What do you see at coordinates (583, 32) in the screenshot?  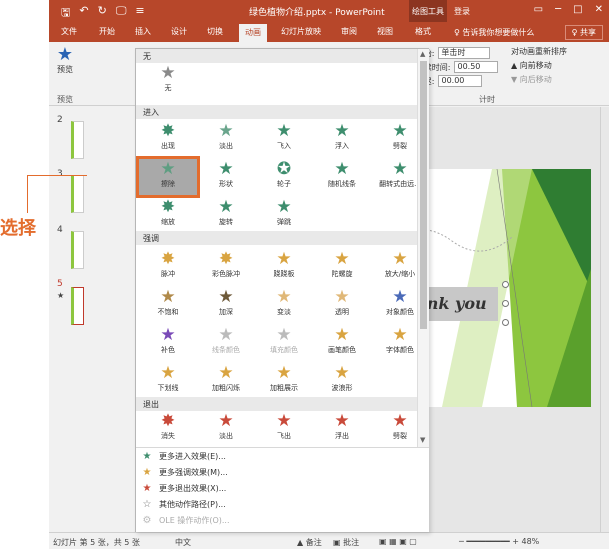 I see `share-button: ♀ 共享` at bounding box center [583, 32].